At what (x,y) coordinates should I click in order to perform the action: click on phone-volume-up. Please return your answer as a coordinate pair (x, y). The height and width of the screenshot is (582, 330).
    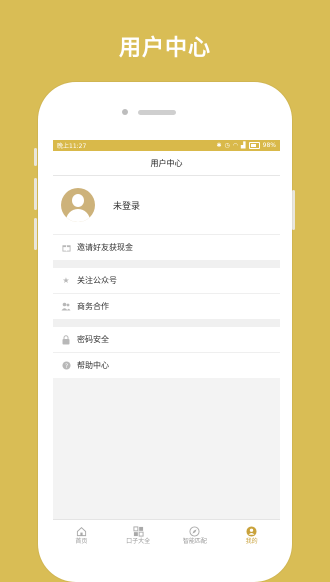
    Looking at the image, I should click on (35, 194).